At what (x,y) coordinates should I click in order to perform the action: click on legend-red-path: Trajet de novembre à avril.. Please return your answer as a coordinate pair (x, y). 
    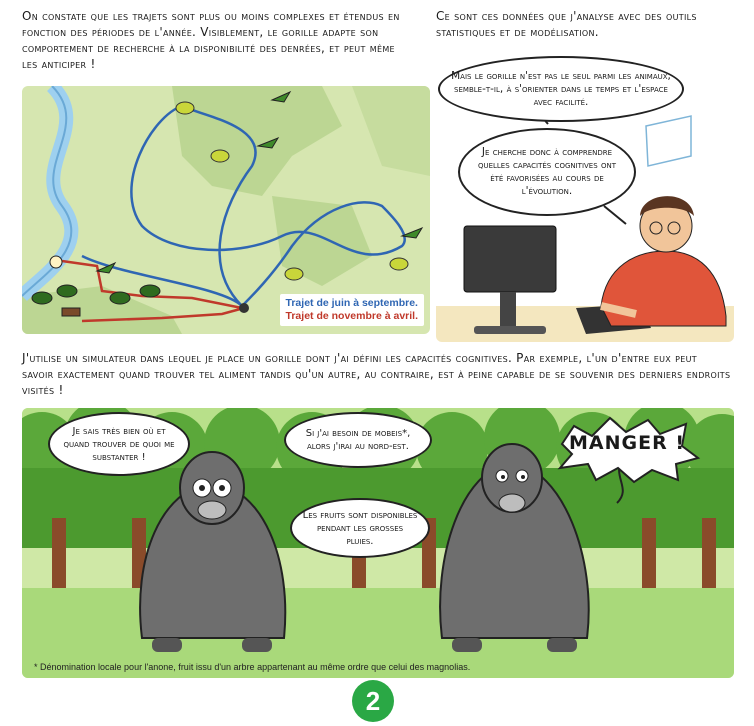
    Looking at the image, I should click on (351, 316).